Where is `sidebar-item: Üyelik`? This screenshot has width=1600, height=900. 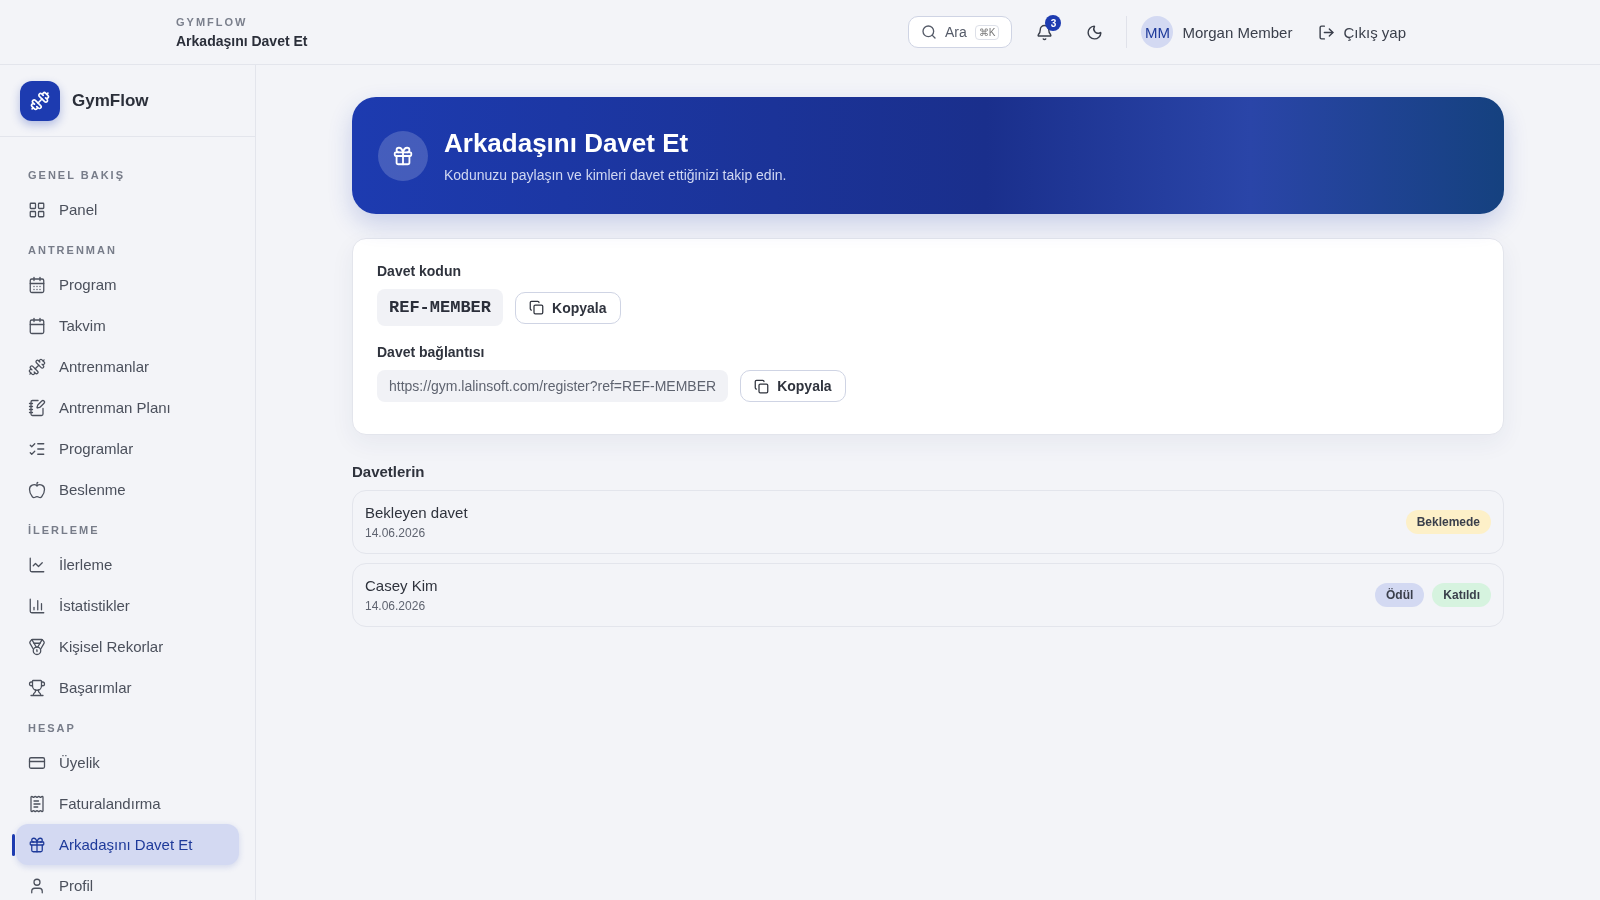
sidebar-item: Üyelik is located at coordinates (127, 762).